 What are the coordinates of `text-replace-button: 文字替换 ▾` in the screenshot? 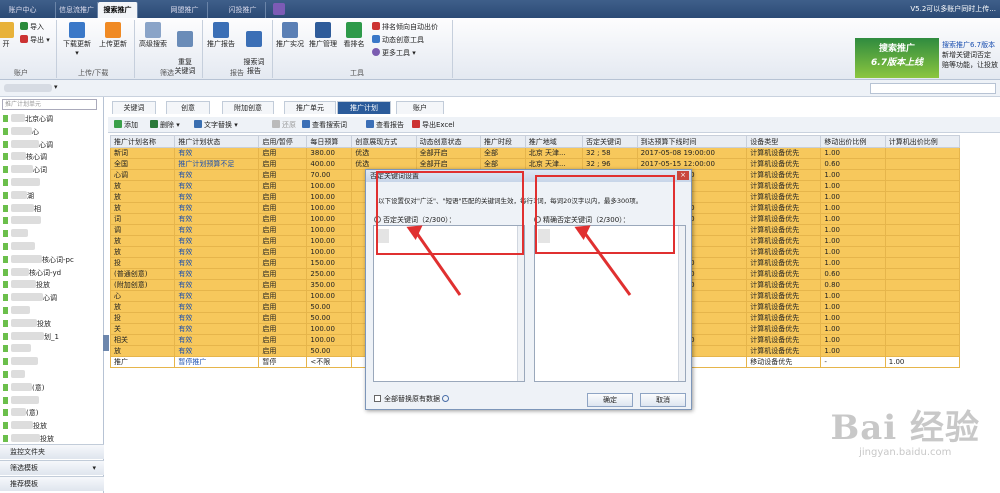 It's located at (216, 125).